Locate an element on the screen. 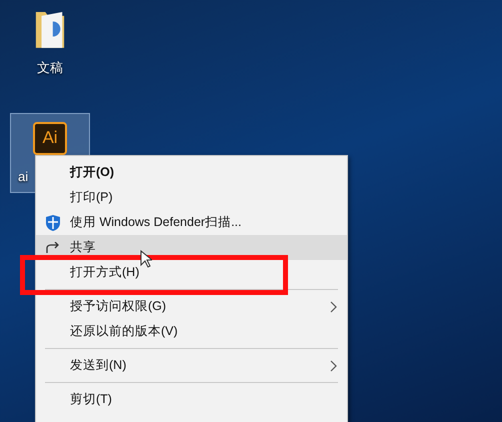 This screenshot has width=502, height=422. cursor-icon is located at coordinates (146, 259).